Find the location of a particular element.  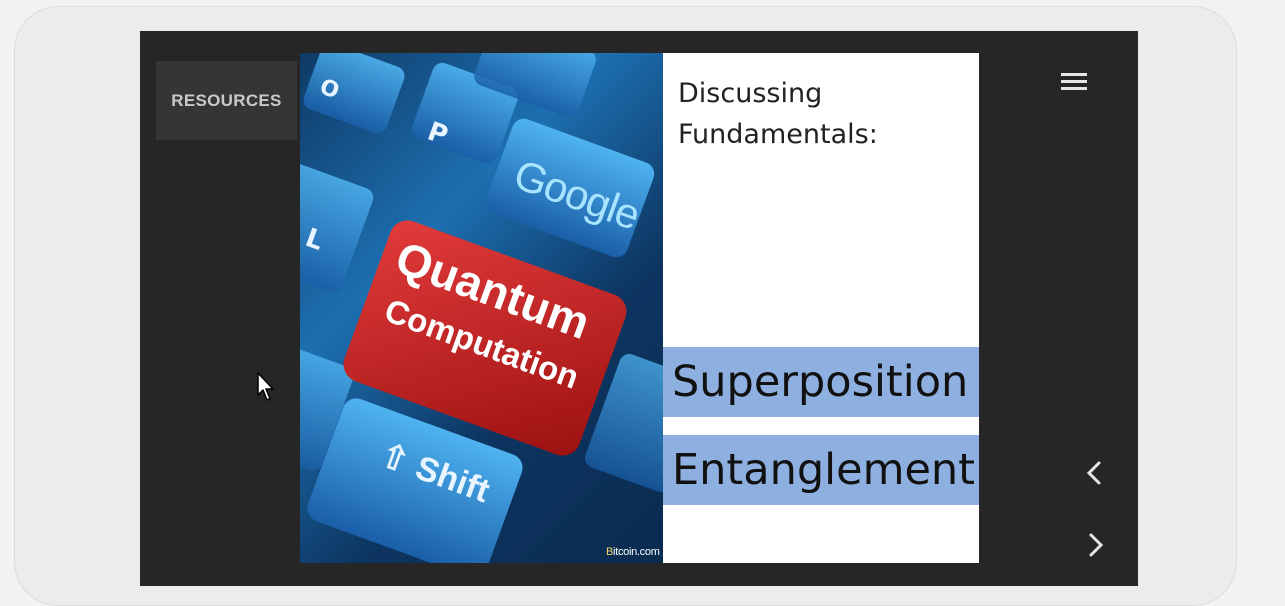

hamburger-menu-icon is located at coordinates (1074, 82).